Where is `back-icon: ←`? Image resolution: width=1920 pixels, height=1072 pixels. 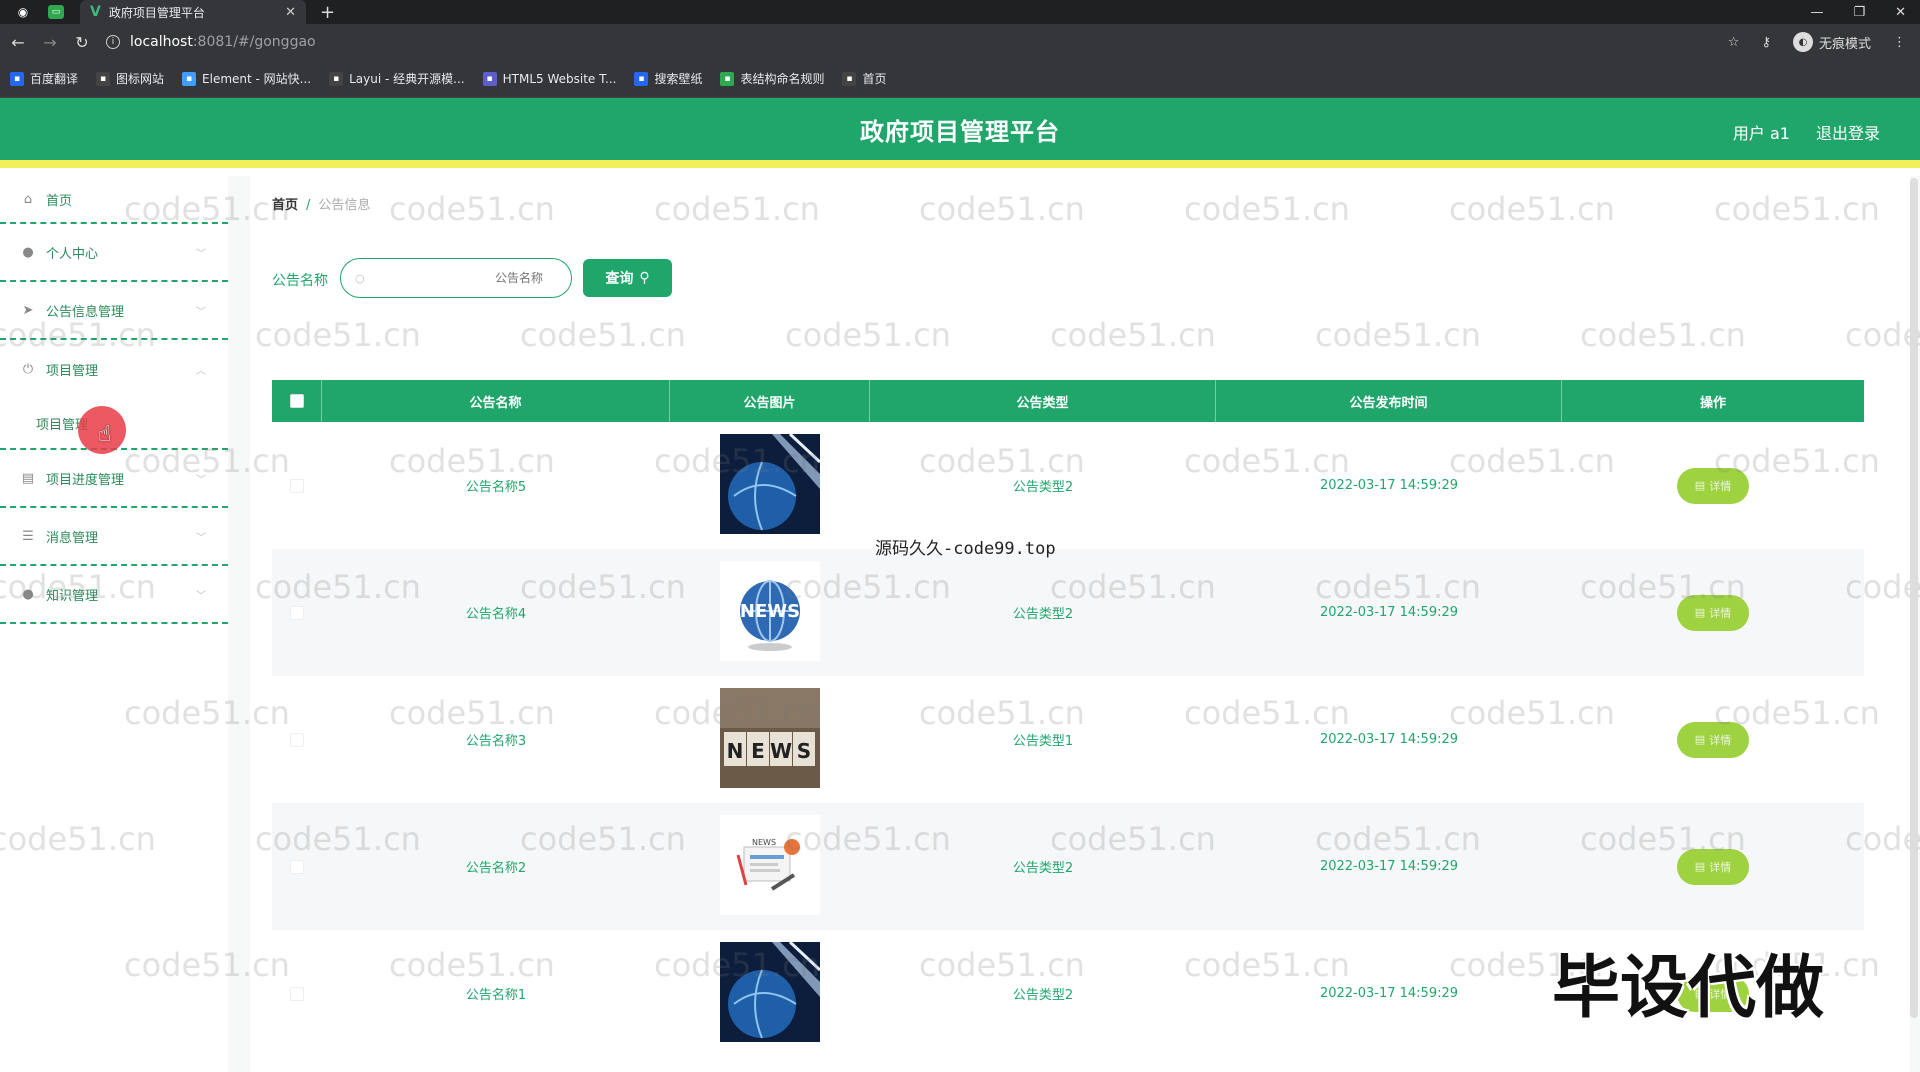 back-icon: ← is located at coordinates (18, 42).